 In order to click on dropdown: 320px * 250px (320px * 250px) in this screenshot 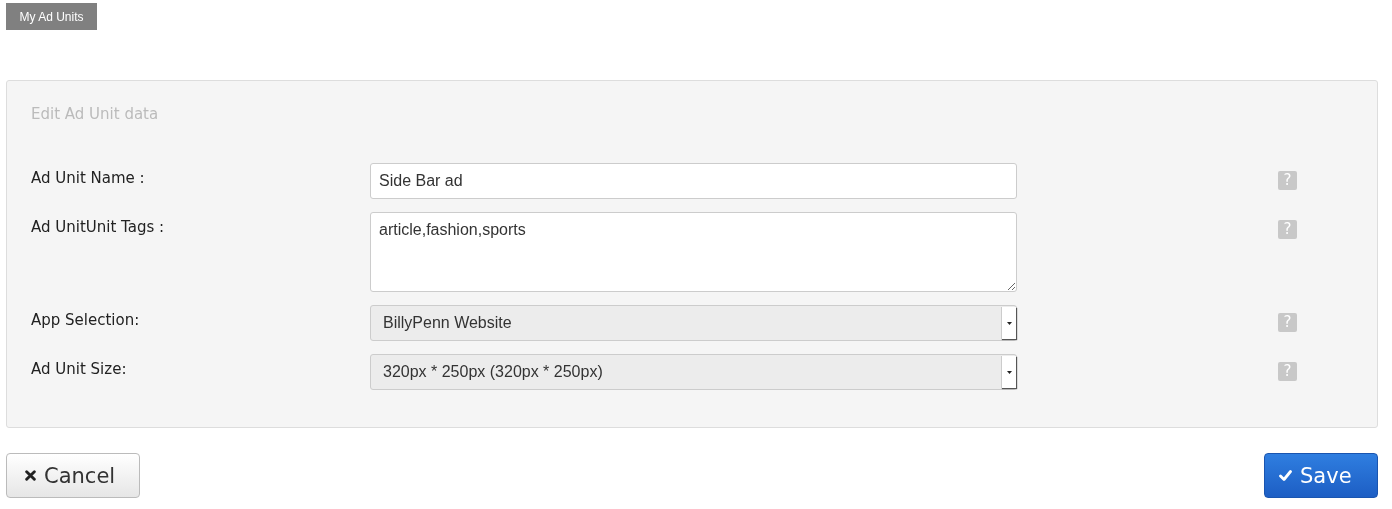, I will do `click(693, 372)`.